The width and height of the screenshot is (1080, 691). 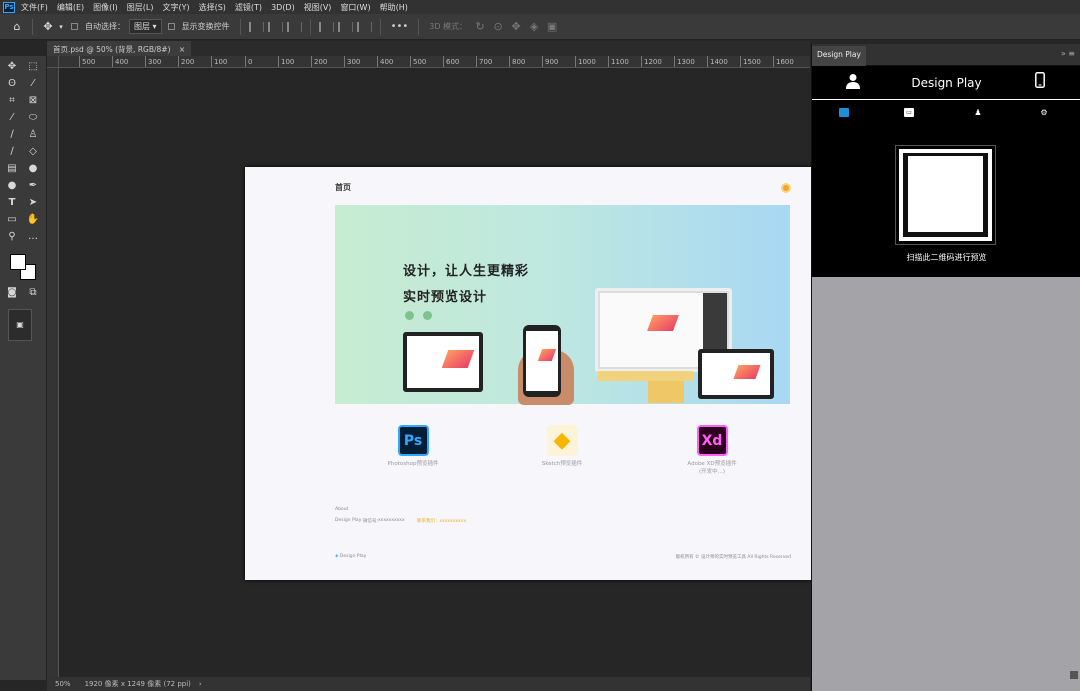 I want to click on 3d-roll-icon: ⊙, so click(x=498, y=26).